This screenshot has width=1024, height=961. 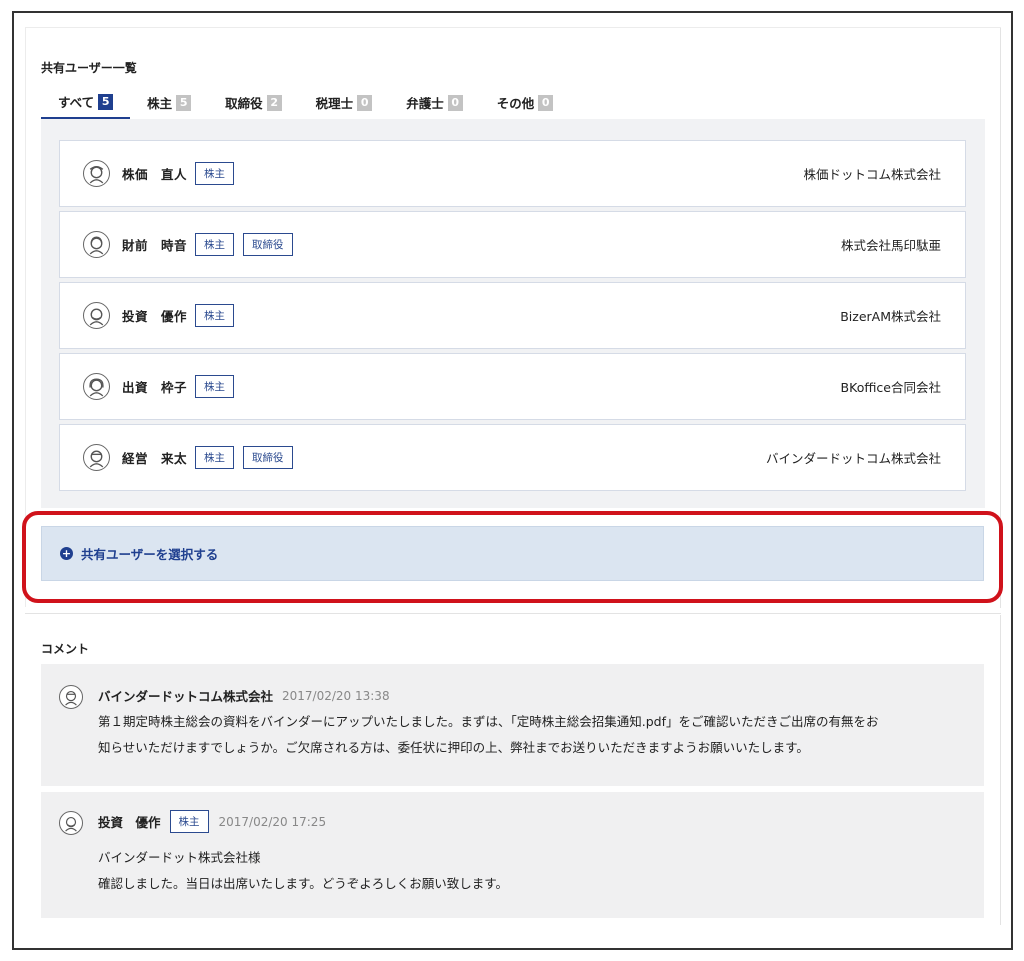 I want to click on plus-circle-icon: +, so click(x=66, y=553).